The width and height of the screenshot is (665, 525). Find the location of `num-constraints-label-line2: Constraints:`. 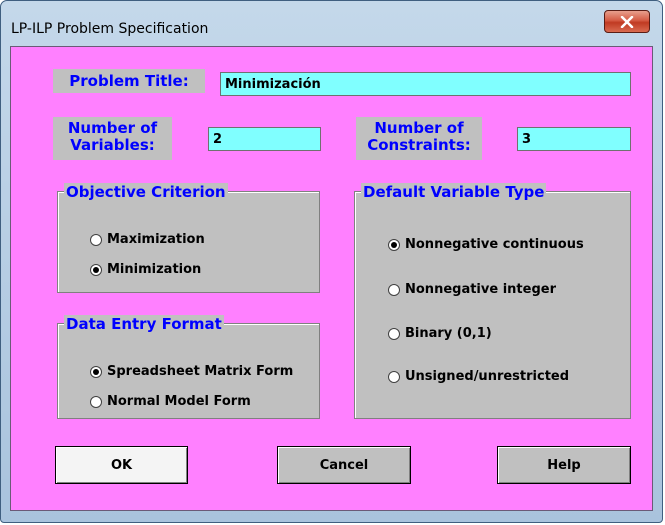

num-constraints-label-line2: Constraints: is located at coordinates (419, 145).